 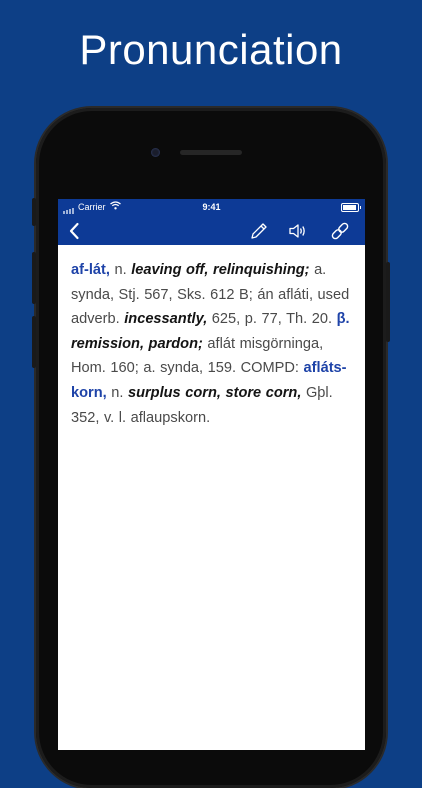 I want to click on speaker-icon, so click(x=297, y=231).